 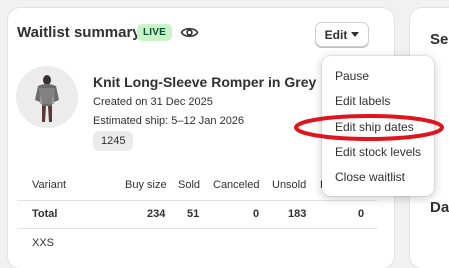 What do you see at coordinates (153, 102) in the screenshot?
I see `created-date: Created on 31 Dec 2025` at bounding box center [153, 102].